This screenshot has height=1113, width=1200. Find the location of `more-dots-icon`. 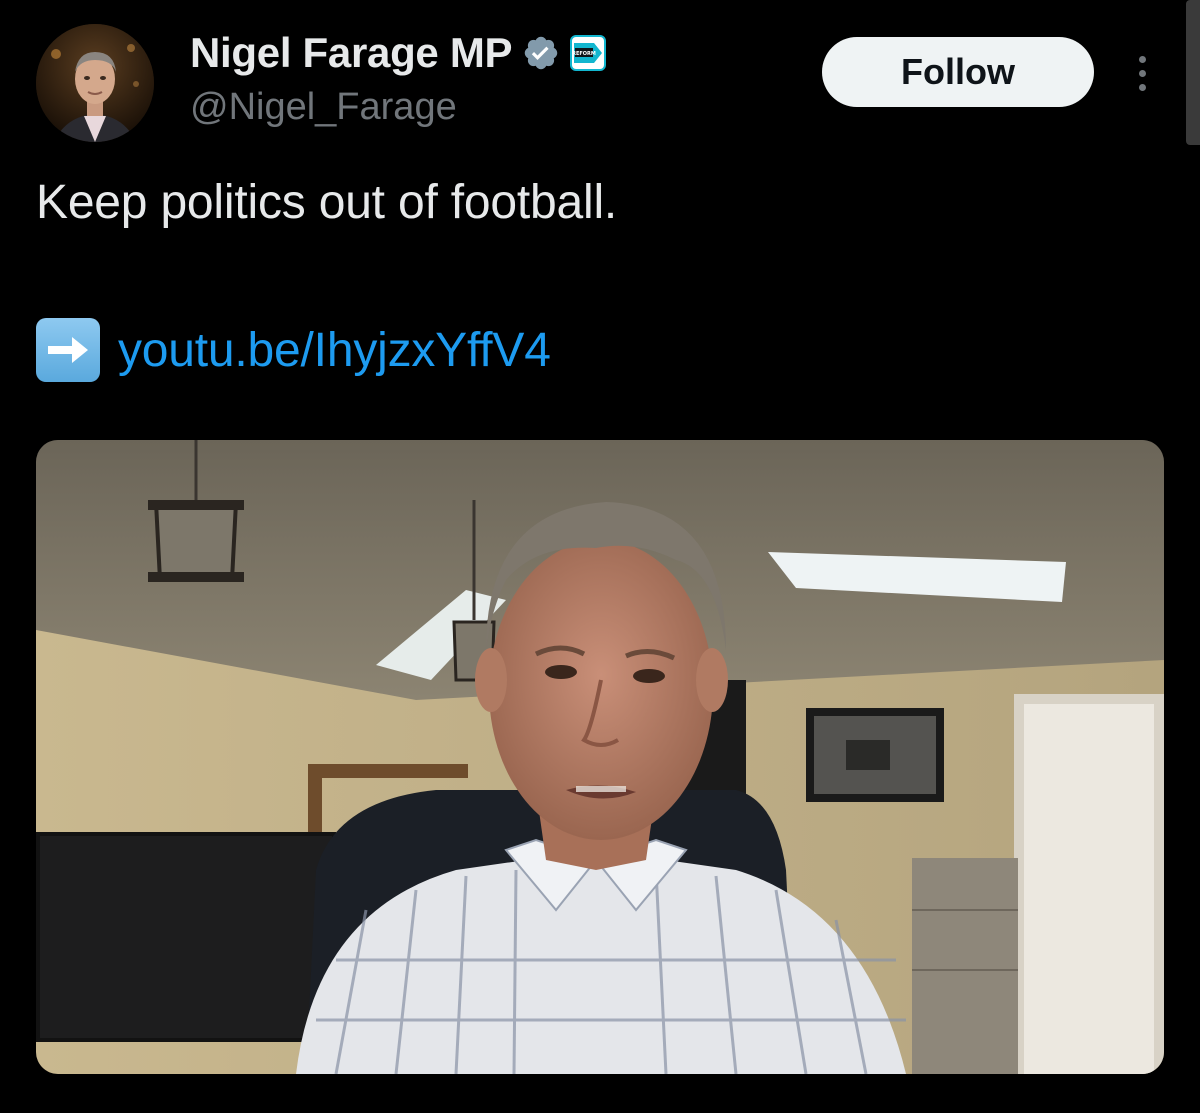

more-dots-icon is located at coordinates (1142, 73).